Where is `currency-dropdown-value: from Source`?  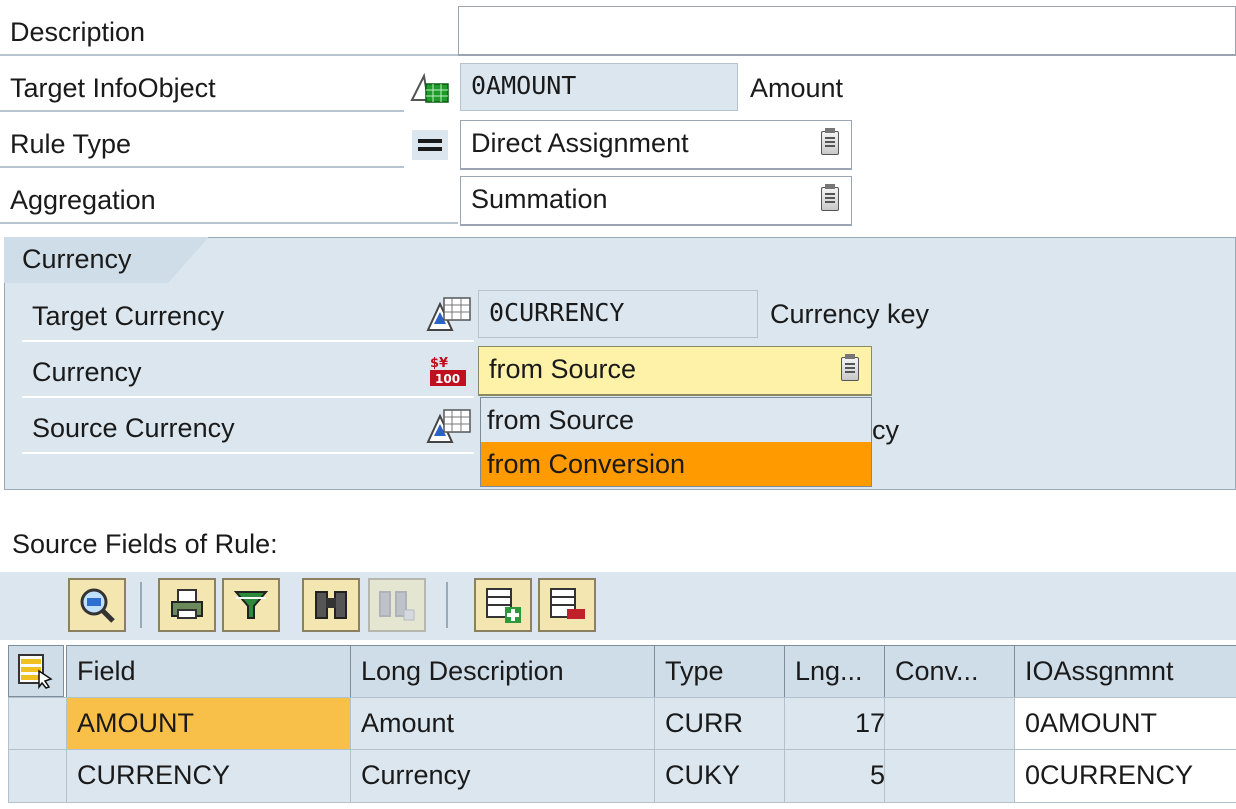 currency-dropdown-value: from Source is located at coordinates (563, 369).